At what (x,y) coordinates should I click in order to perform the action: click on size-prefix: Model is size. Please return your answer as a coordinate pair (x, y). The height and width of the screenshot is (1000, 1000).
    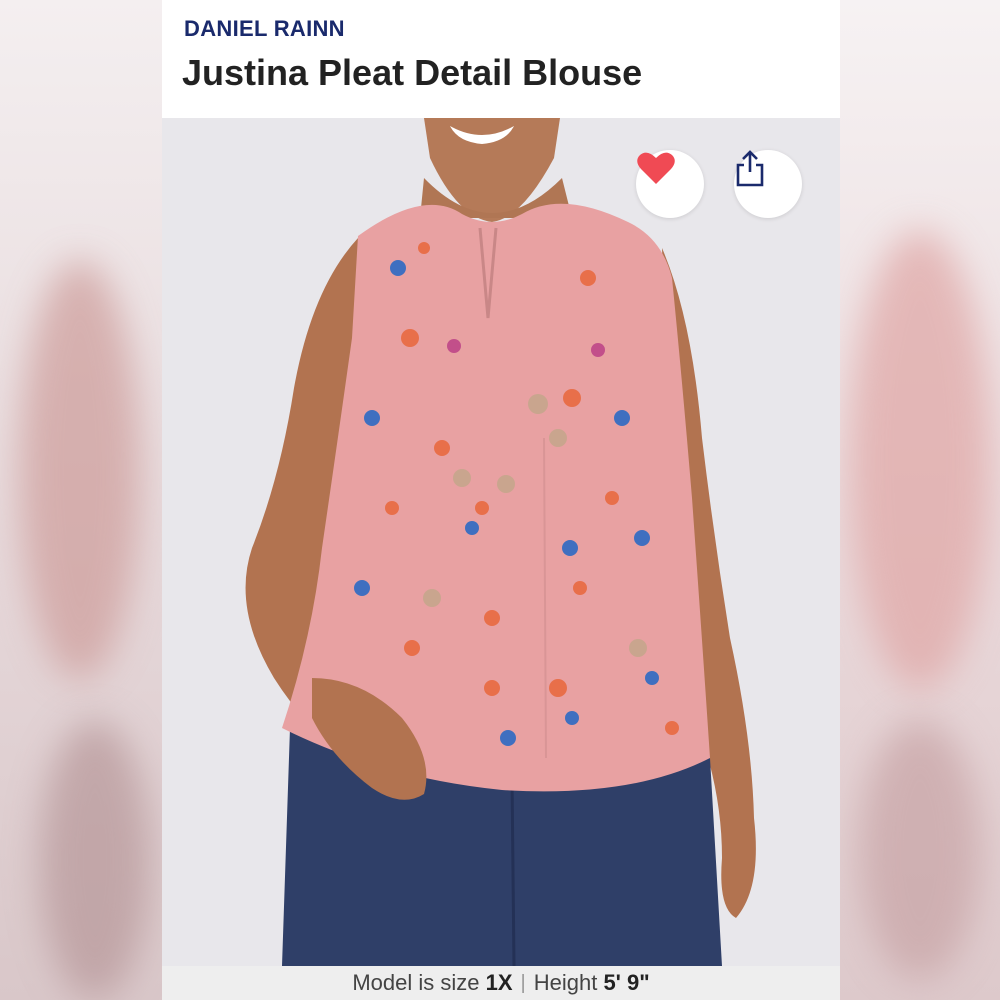
    Looking at the image, I should click on (419, 982).